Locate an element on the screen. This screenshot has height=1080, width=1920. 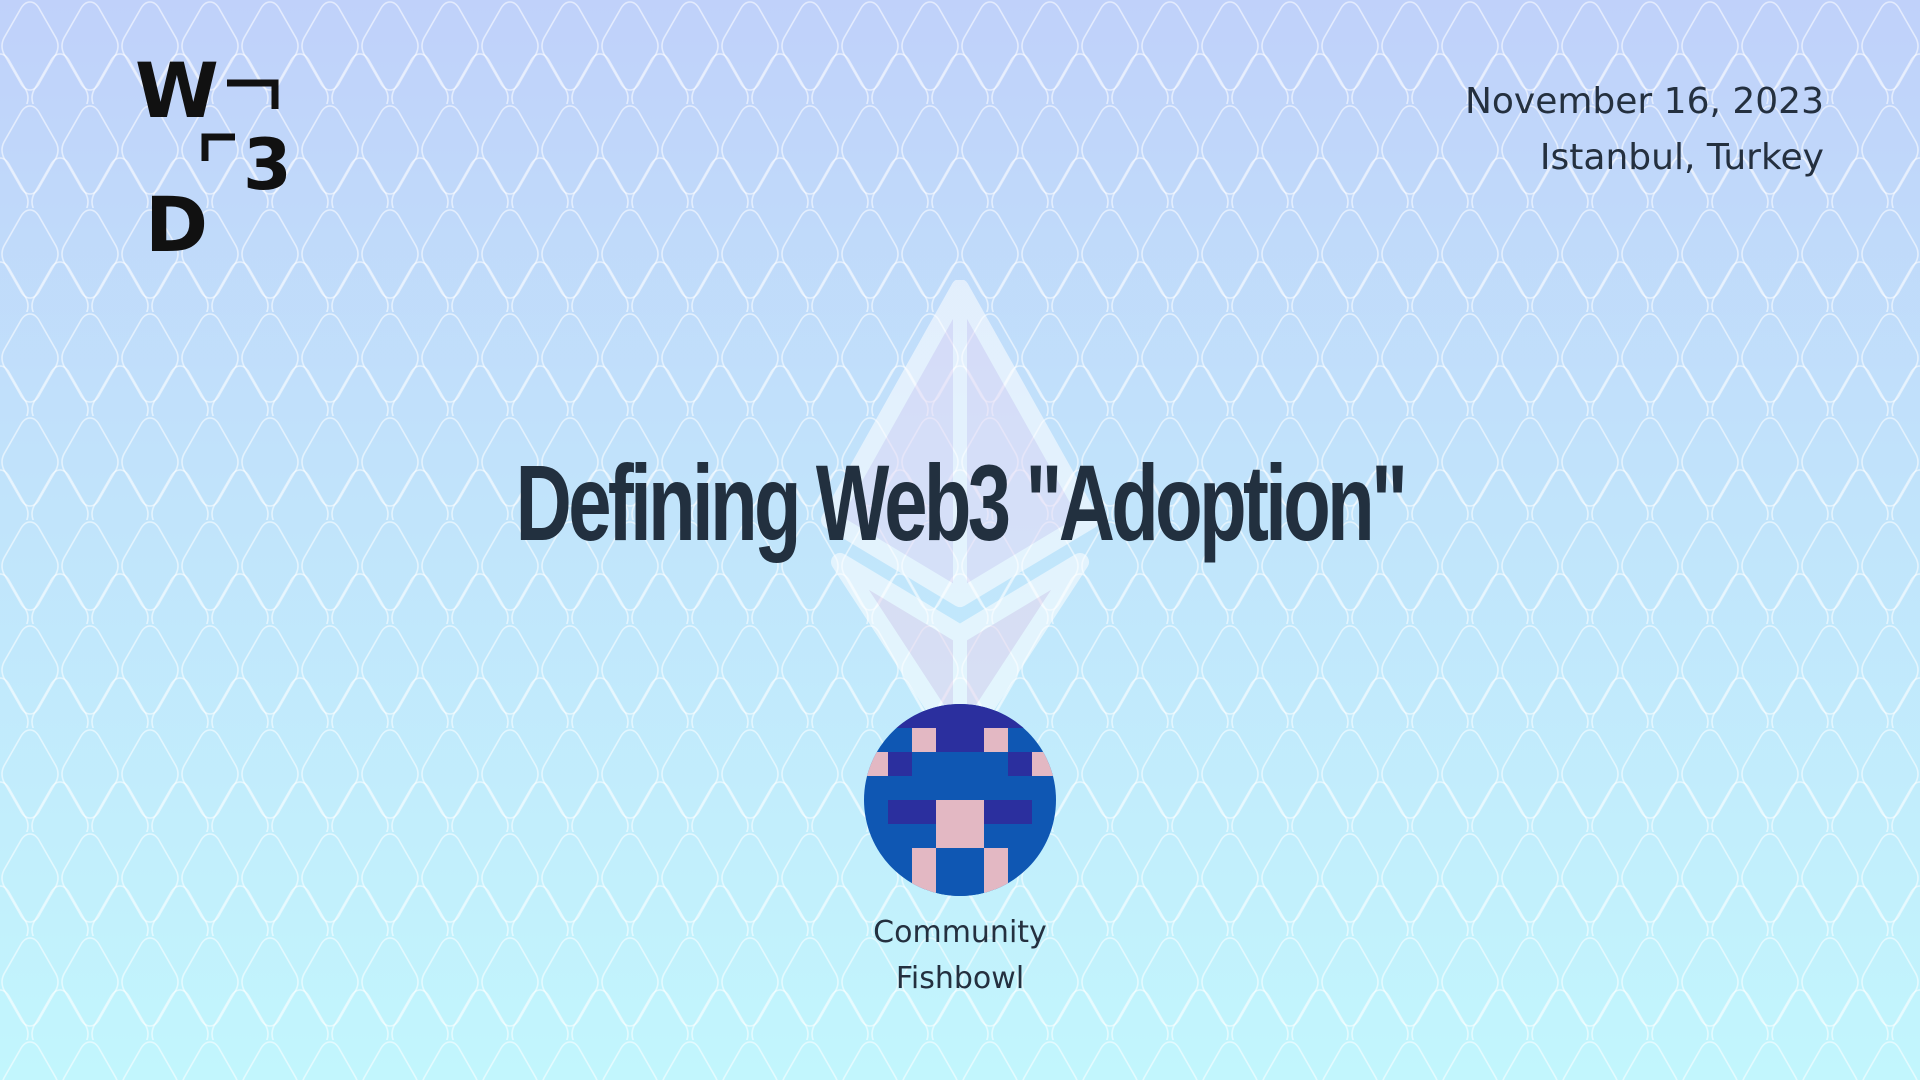
slide-title: Defining Web3 "Adoption" is located at coordinates (961, 502).